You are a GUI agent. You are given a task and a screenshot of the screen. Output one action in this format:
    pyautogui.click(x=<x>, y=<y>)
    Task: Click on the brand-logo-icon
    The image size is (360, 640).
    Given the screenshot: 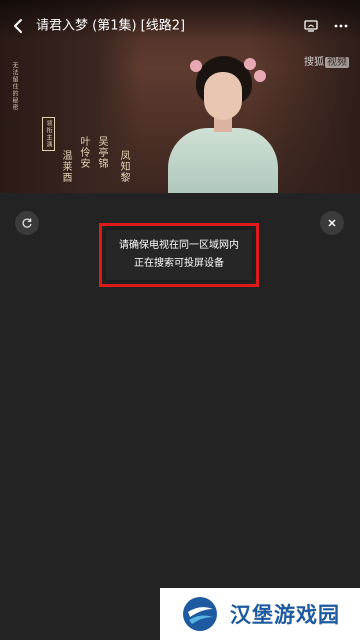 What is the action you would take?
    pyautogui.click(x=200, y=614)
    